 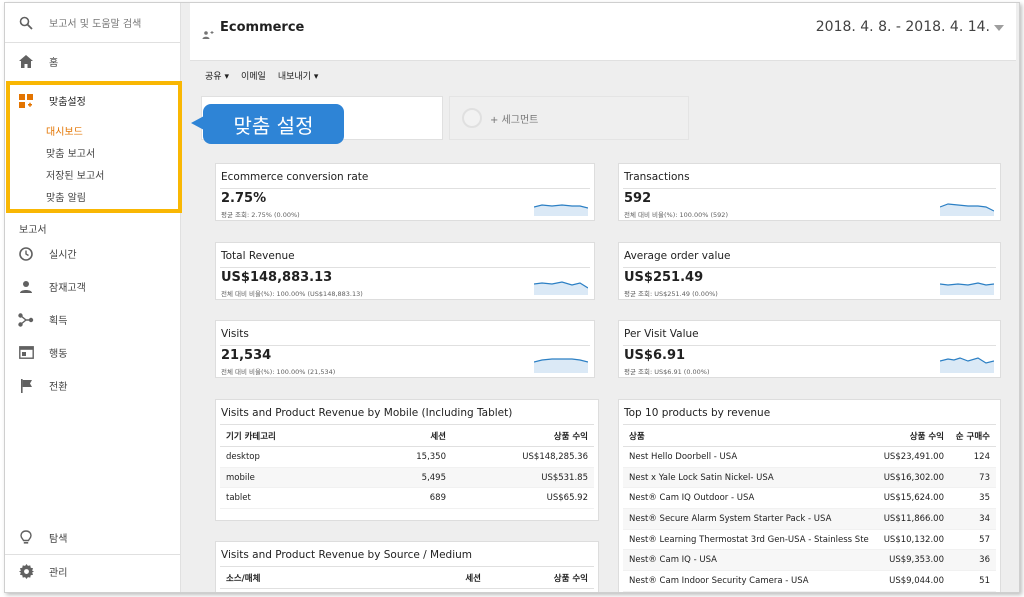 What do you see at coordinates (913, 539) in the screenshot?
I see `table-cell: US$10,132.00` at bounding box center [913, 539].